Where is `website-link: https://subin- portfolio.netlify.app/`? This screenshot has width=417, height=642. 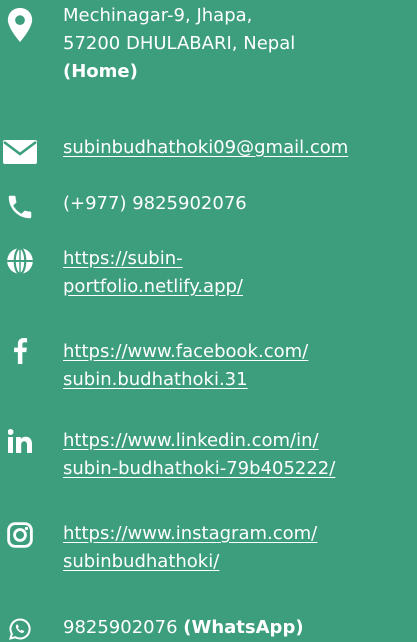
website-link: https://subin- portfolio.netlify.app/ is located at coordinates (240, 273).